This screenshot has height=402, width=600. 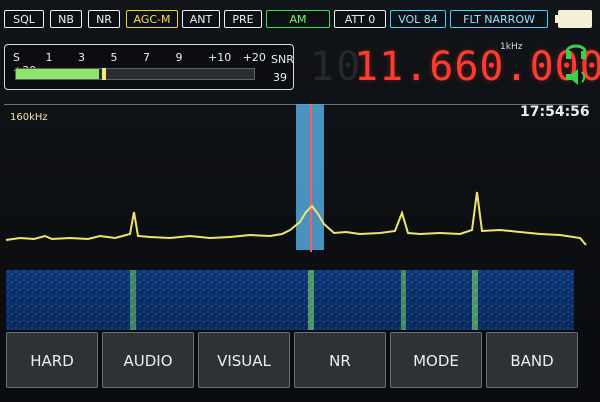 I want to click on mode-am-badge: AM, so click(x=298, y=19).